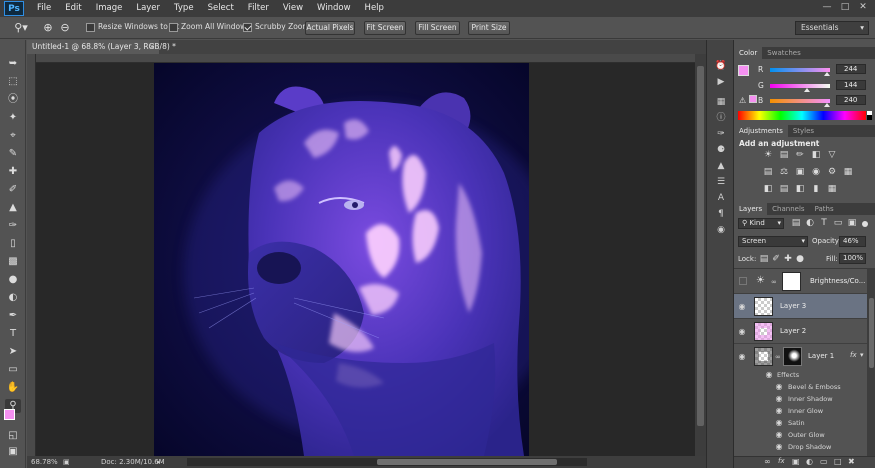 The height and width of the screenshot is (468, 875). Describe the element at coordinates (832, 189) in the screenshot. I see `gradient-map-icon: ▦` at that location.